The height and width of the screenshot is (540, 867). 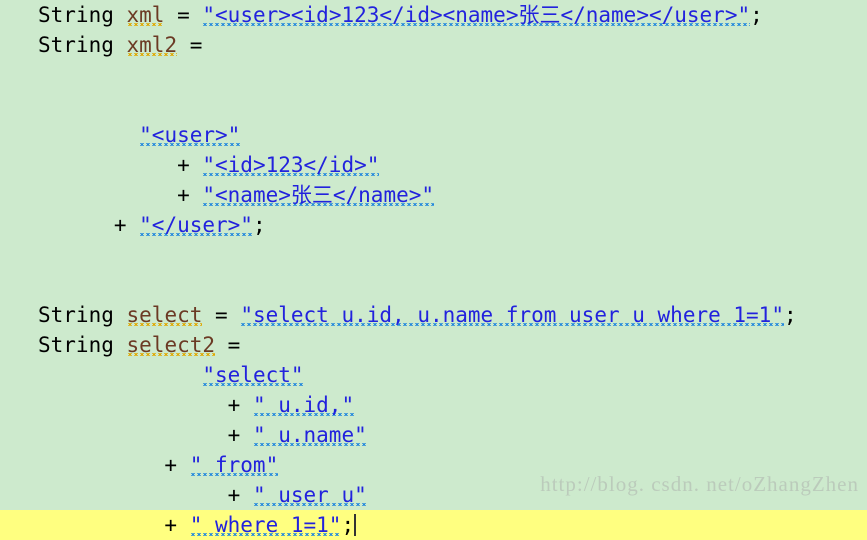 What do you see at coordinates (433, 165) in the screenshot?
I see `code-line: + "<id>123</id>"` at bounding box center [433, 165].